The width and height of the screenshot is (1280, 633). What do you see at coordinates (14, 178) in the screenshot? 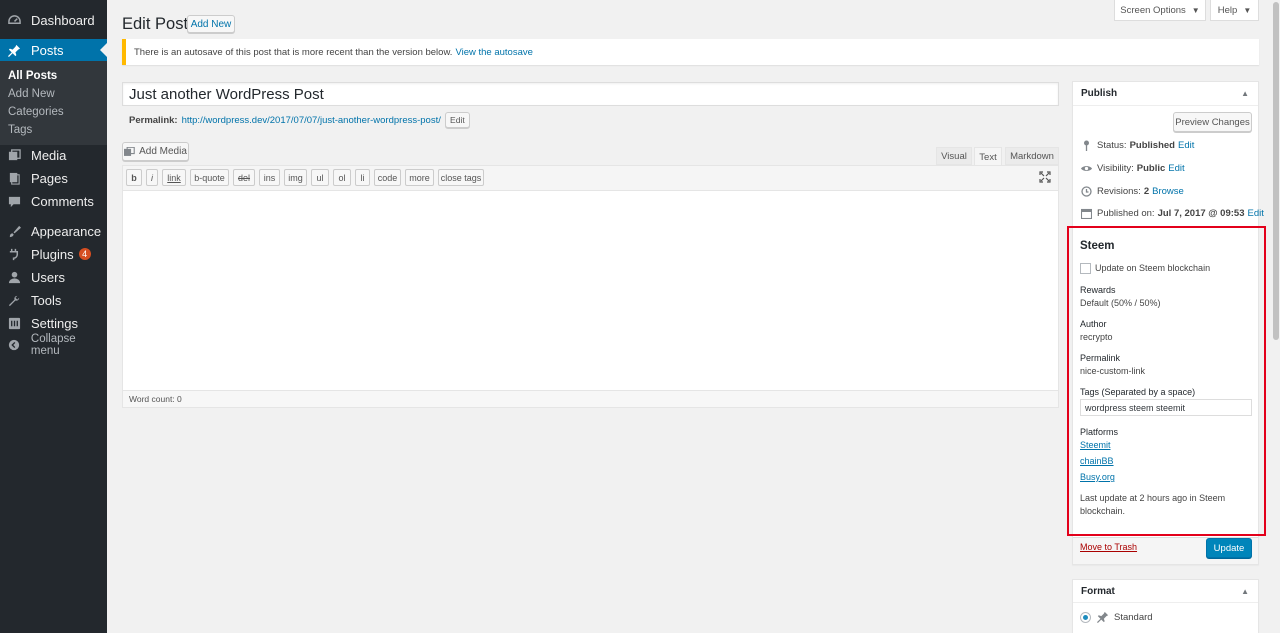
I see `pages-icon` at bounding box center [14, 178].